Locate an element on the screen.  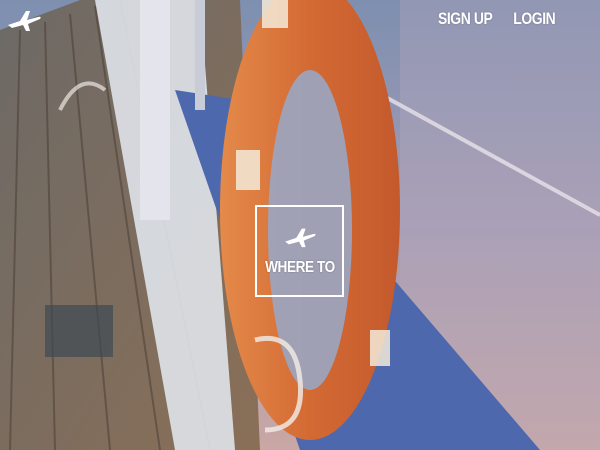
where-to-label: WHERE TO is located at coordinates (299, 267).